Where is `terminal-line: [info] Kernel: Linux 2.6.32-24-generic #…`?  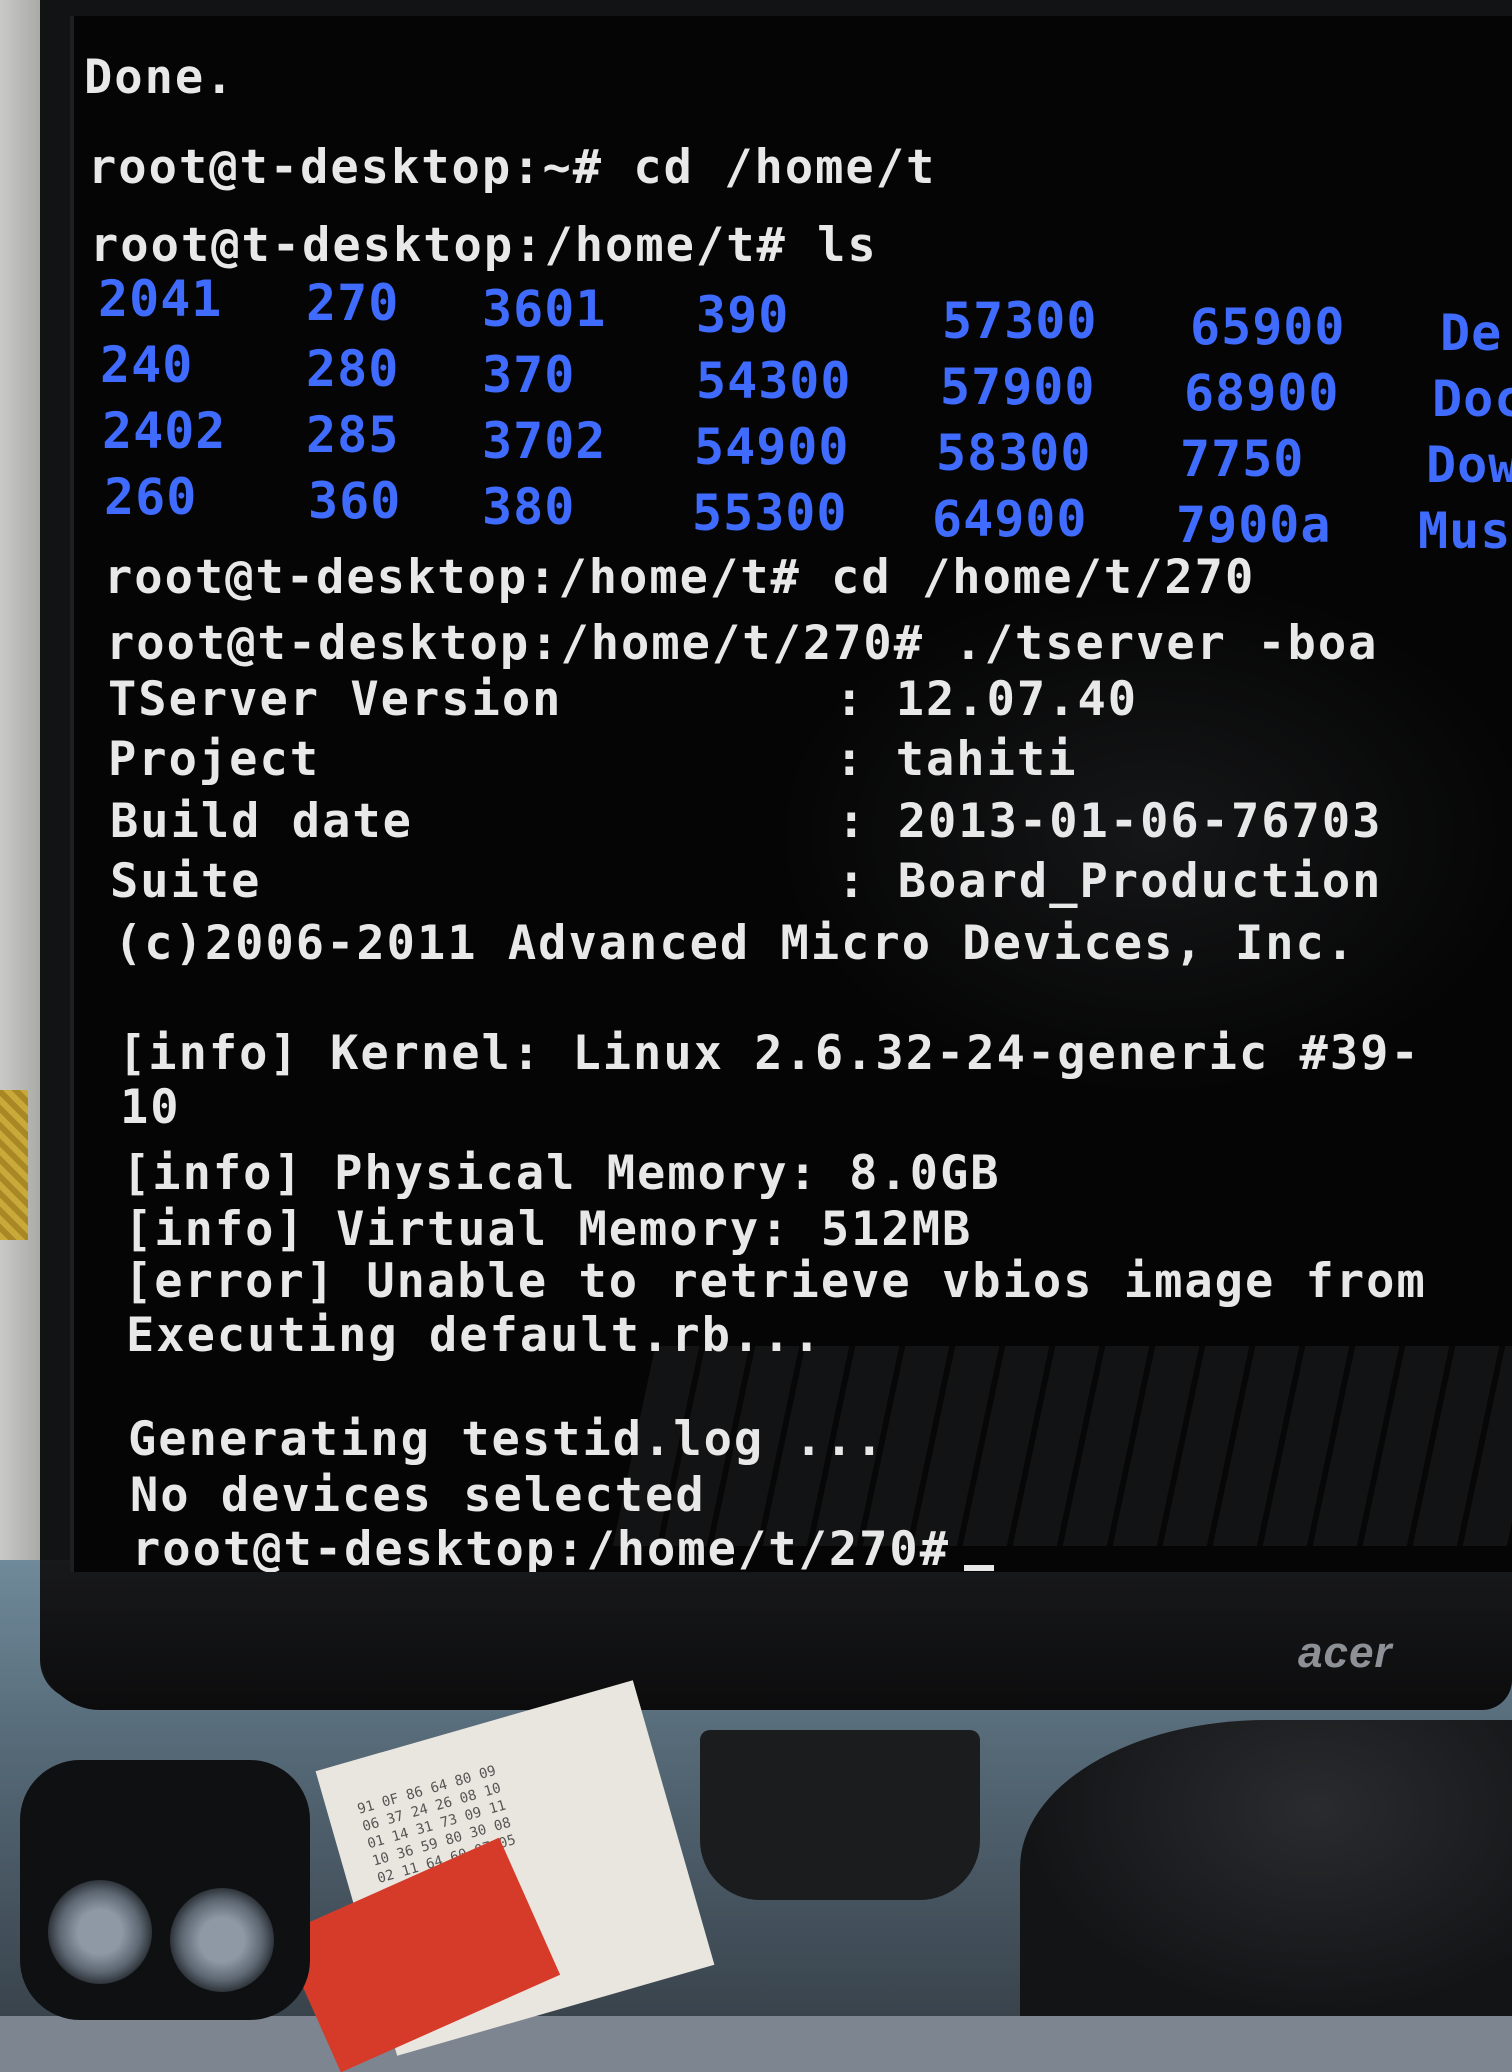 terminal-line: [info] Kernel: Linux 2.6.32-24-generic #… is located at coordinates (769, 1053).